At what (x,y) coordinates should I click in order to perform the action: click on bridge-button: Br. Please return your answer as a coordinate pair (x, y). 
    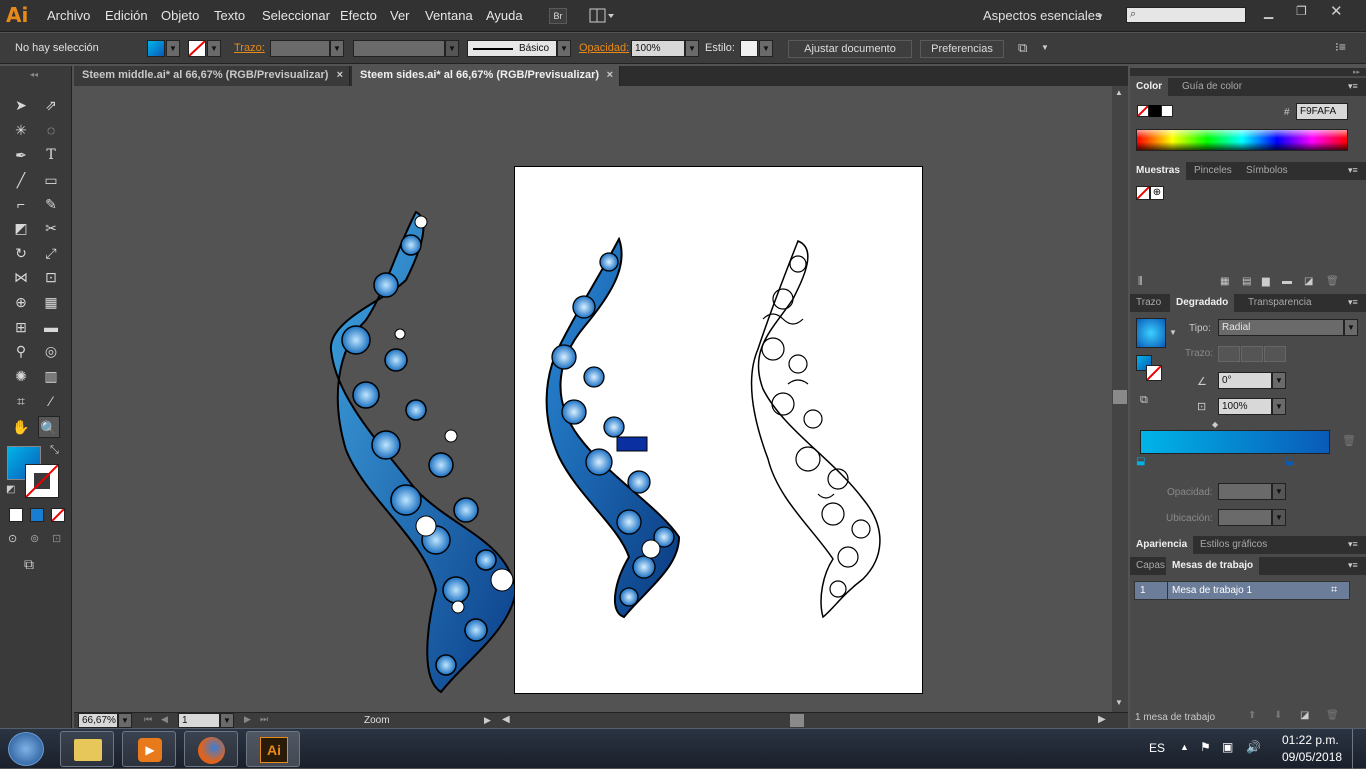
    Looking at the image, I should click on (558, 16).